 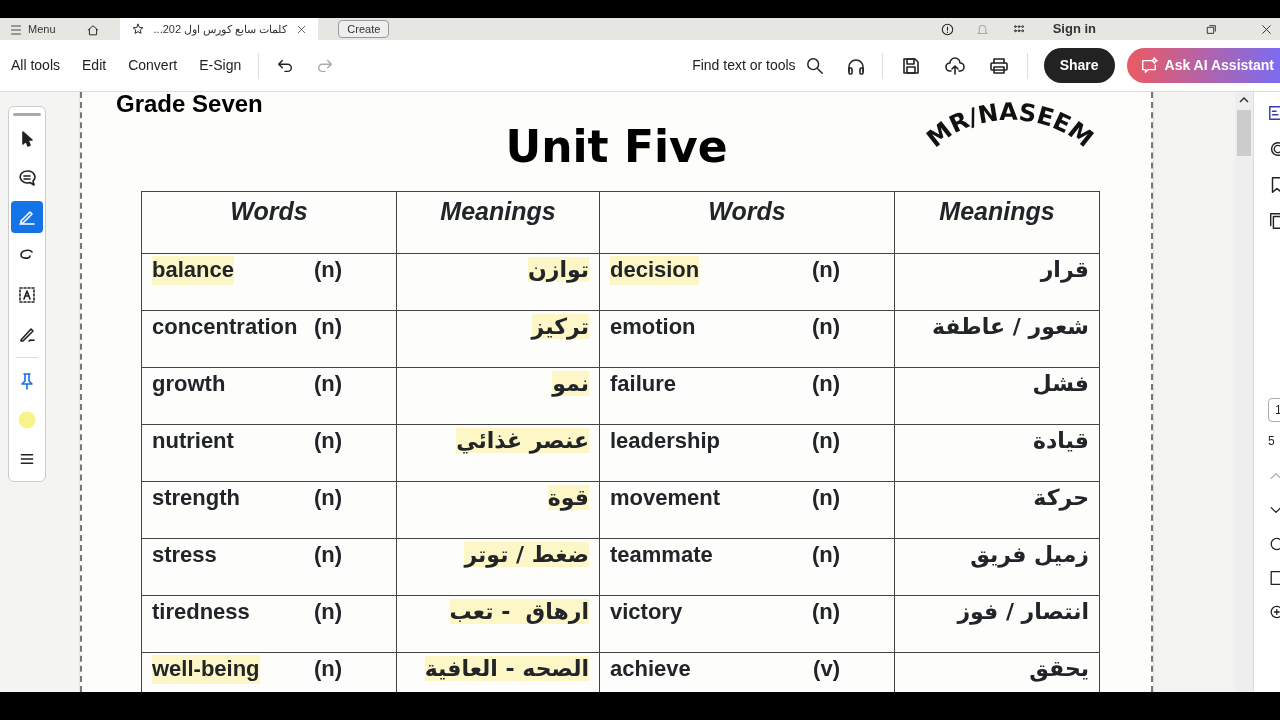 What do you see at coordinates (519, 611) in the screenshot?
I see `arabic-meaning: ارهاق - تعب` at bounding box center [519, 611].